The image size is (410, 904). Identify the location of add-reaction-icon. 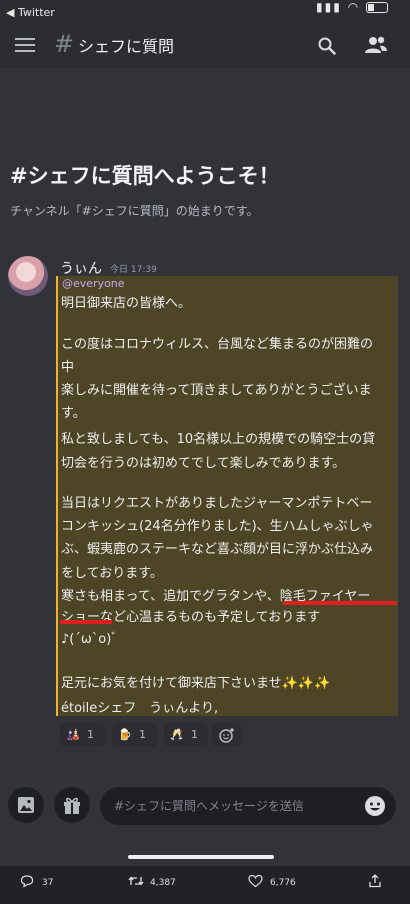
(226, 735).